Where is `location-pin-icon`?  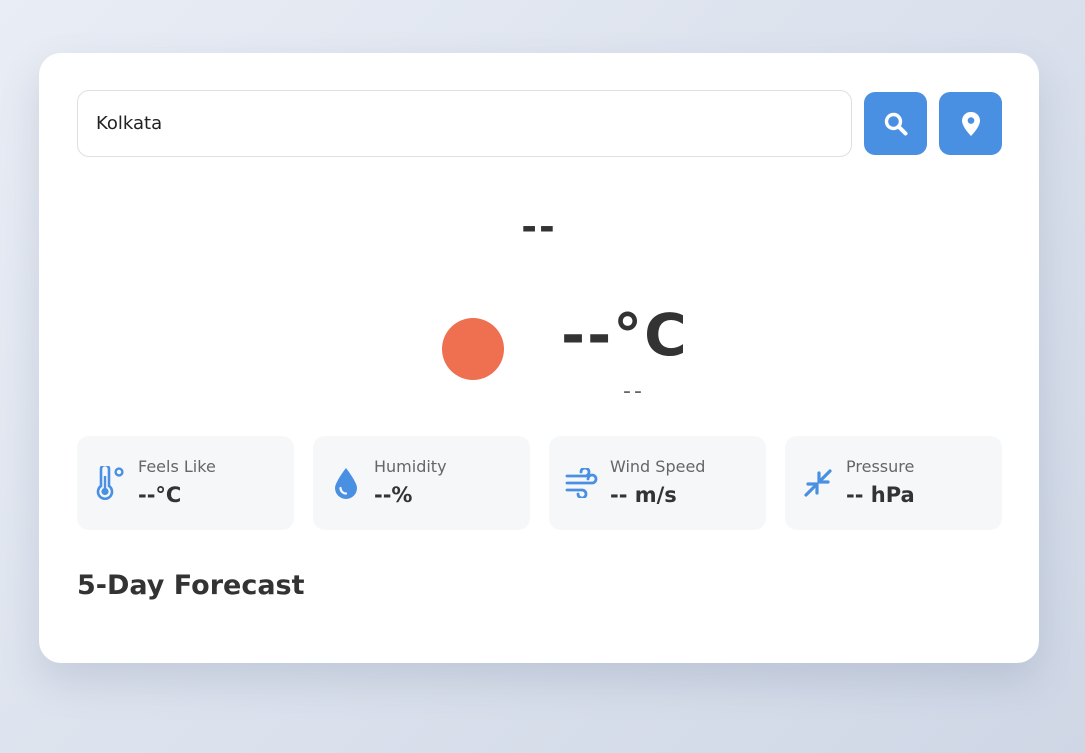 location-pin-icon is located at coordinates (970, 123).